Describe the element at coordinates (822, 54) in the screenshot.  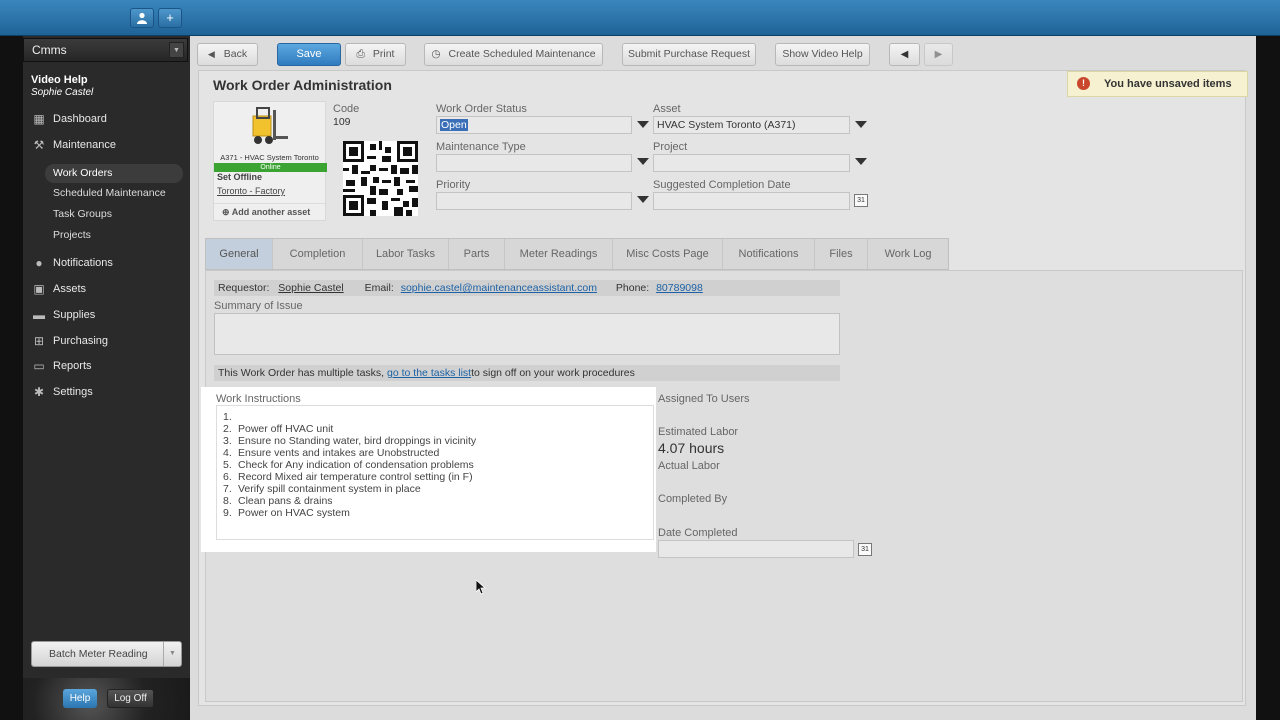
I see `show-video-help-button: Show Video Help` at that location.